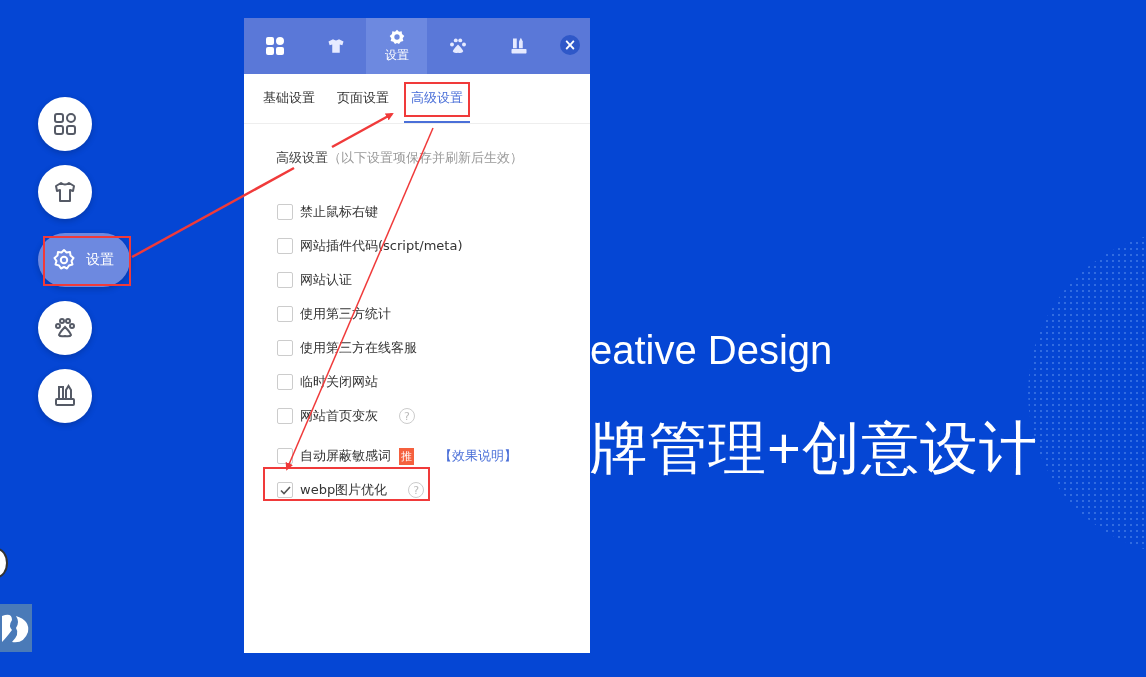 The image size is (1146, 677). What do you see at coordinates (406, 456) in the screenshot?
I see `recommend-badge: 推` at bounding box center [406, 456].